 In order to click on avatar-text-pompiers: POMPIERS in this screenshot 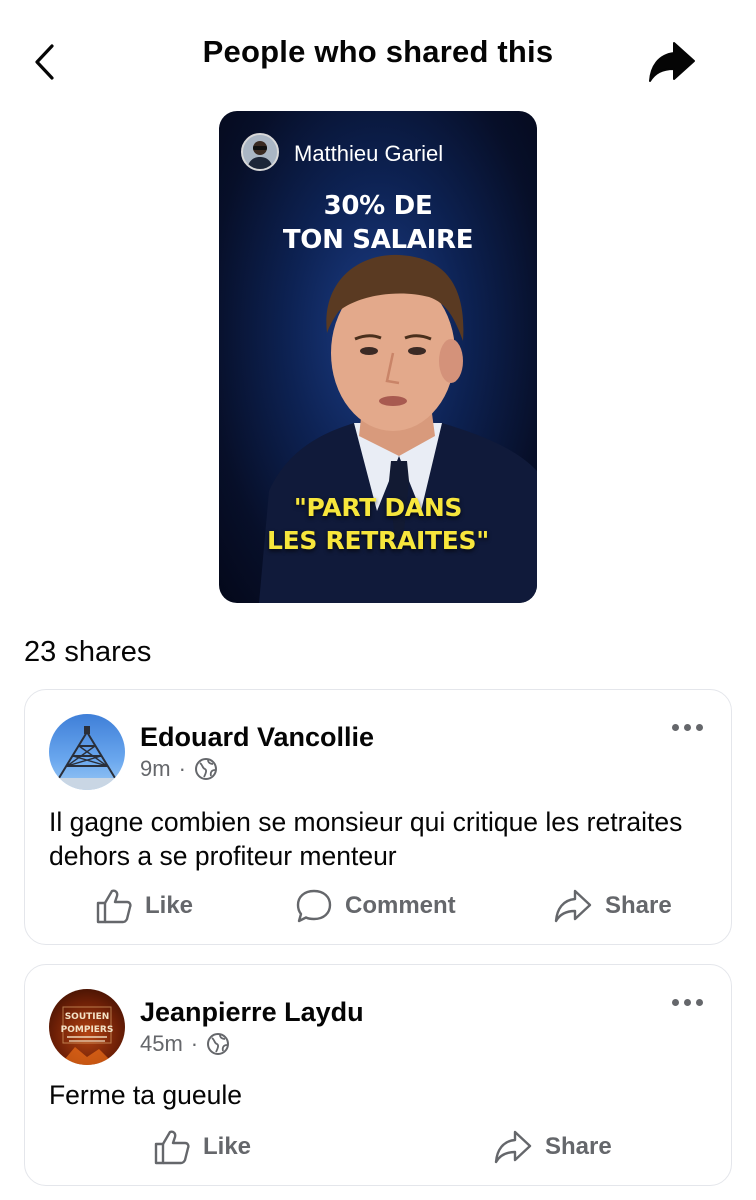, I will do `click(87, 1030)`.